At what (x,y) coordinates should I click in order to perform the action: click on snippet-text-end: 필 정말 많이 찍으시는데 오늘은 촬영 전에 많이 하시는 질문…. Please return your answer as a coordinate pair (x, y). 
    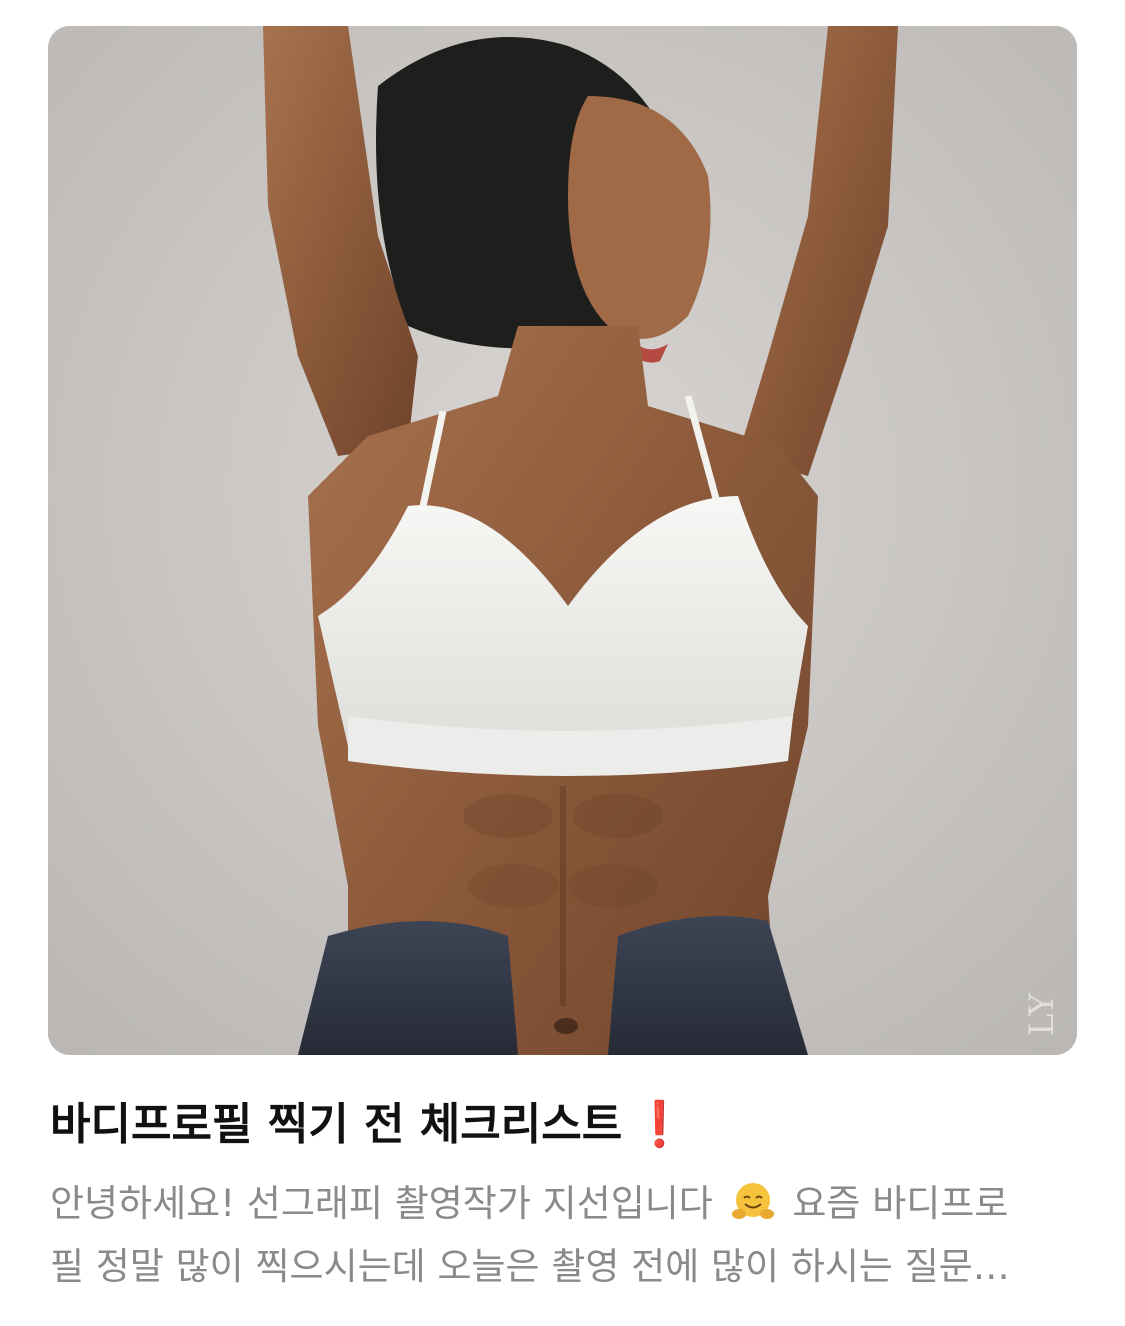
    Looking at the image, I should click on (530, 1266).